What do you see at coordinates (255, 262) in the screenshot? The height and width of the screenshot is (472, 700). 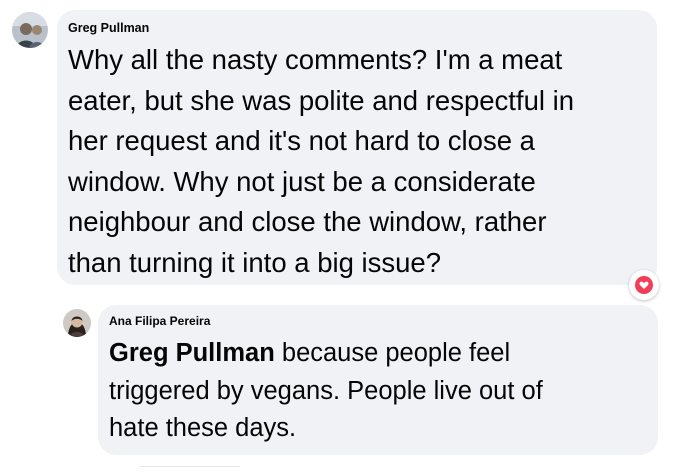 I see `comment-line: than turning it into a big issue?` at bounding box center [255, 262].